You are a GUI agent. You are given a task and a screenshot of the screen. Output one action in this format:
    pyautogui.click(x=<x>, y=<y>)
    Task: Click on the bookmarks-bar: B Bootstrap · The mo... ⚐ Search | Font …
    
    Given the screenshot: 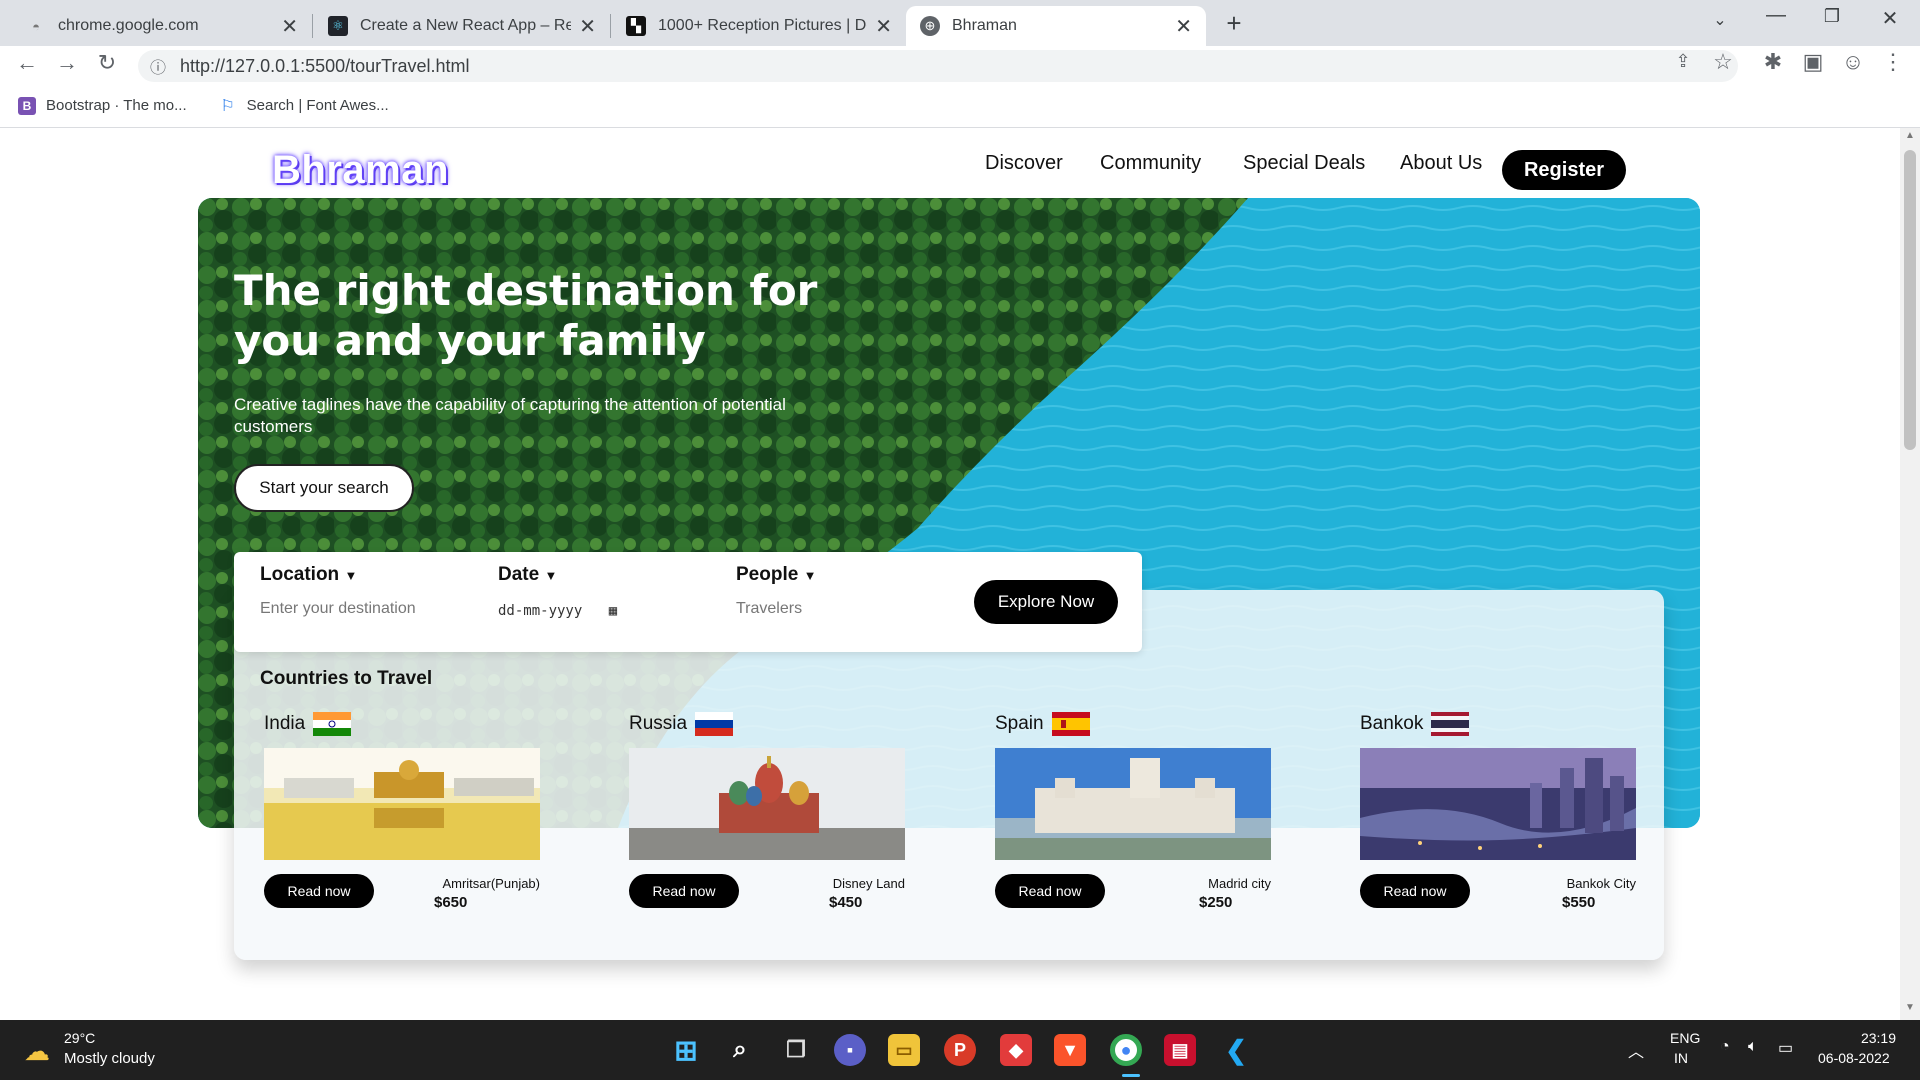 What is the action you would take?
    pyautogui.click(x=960, y=106)
    